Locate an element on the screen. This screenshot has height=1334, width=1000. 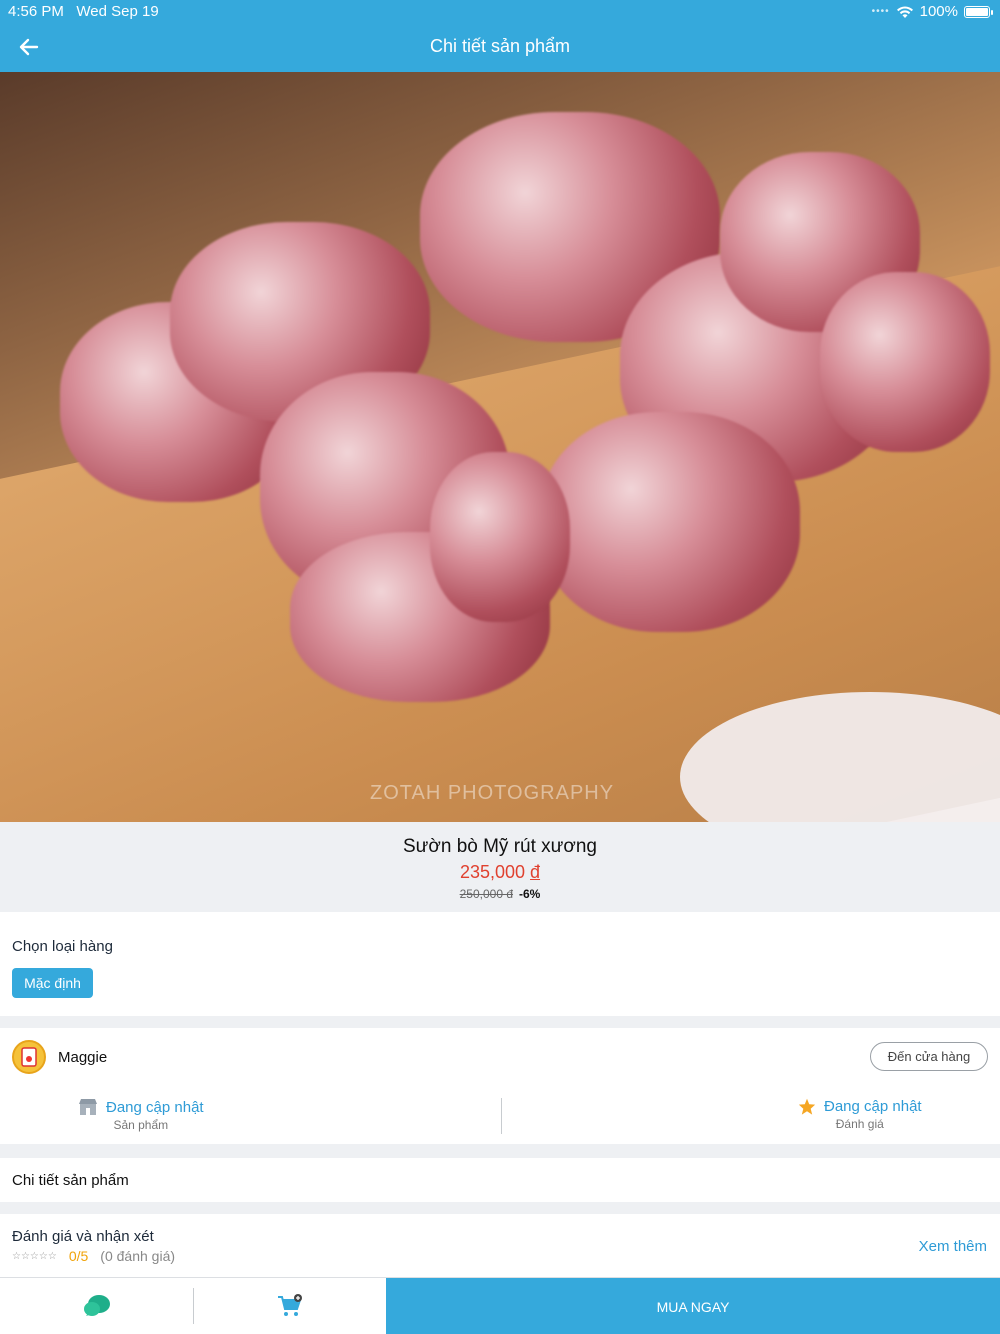
review-label: Đánh giá và nhận xét is located at coordinates (83, 1236).